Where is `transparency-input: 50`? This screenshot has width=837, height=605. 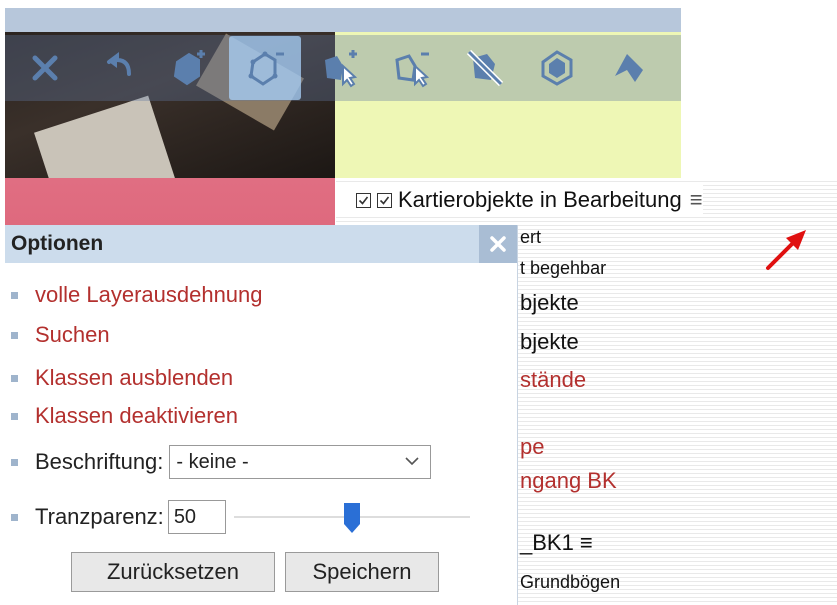
transparency-input: 50 is located at coordinates (196, 517).